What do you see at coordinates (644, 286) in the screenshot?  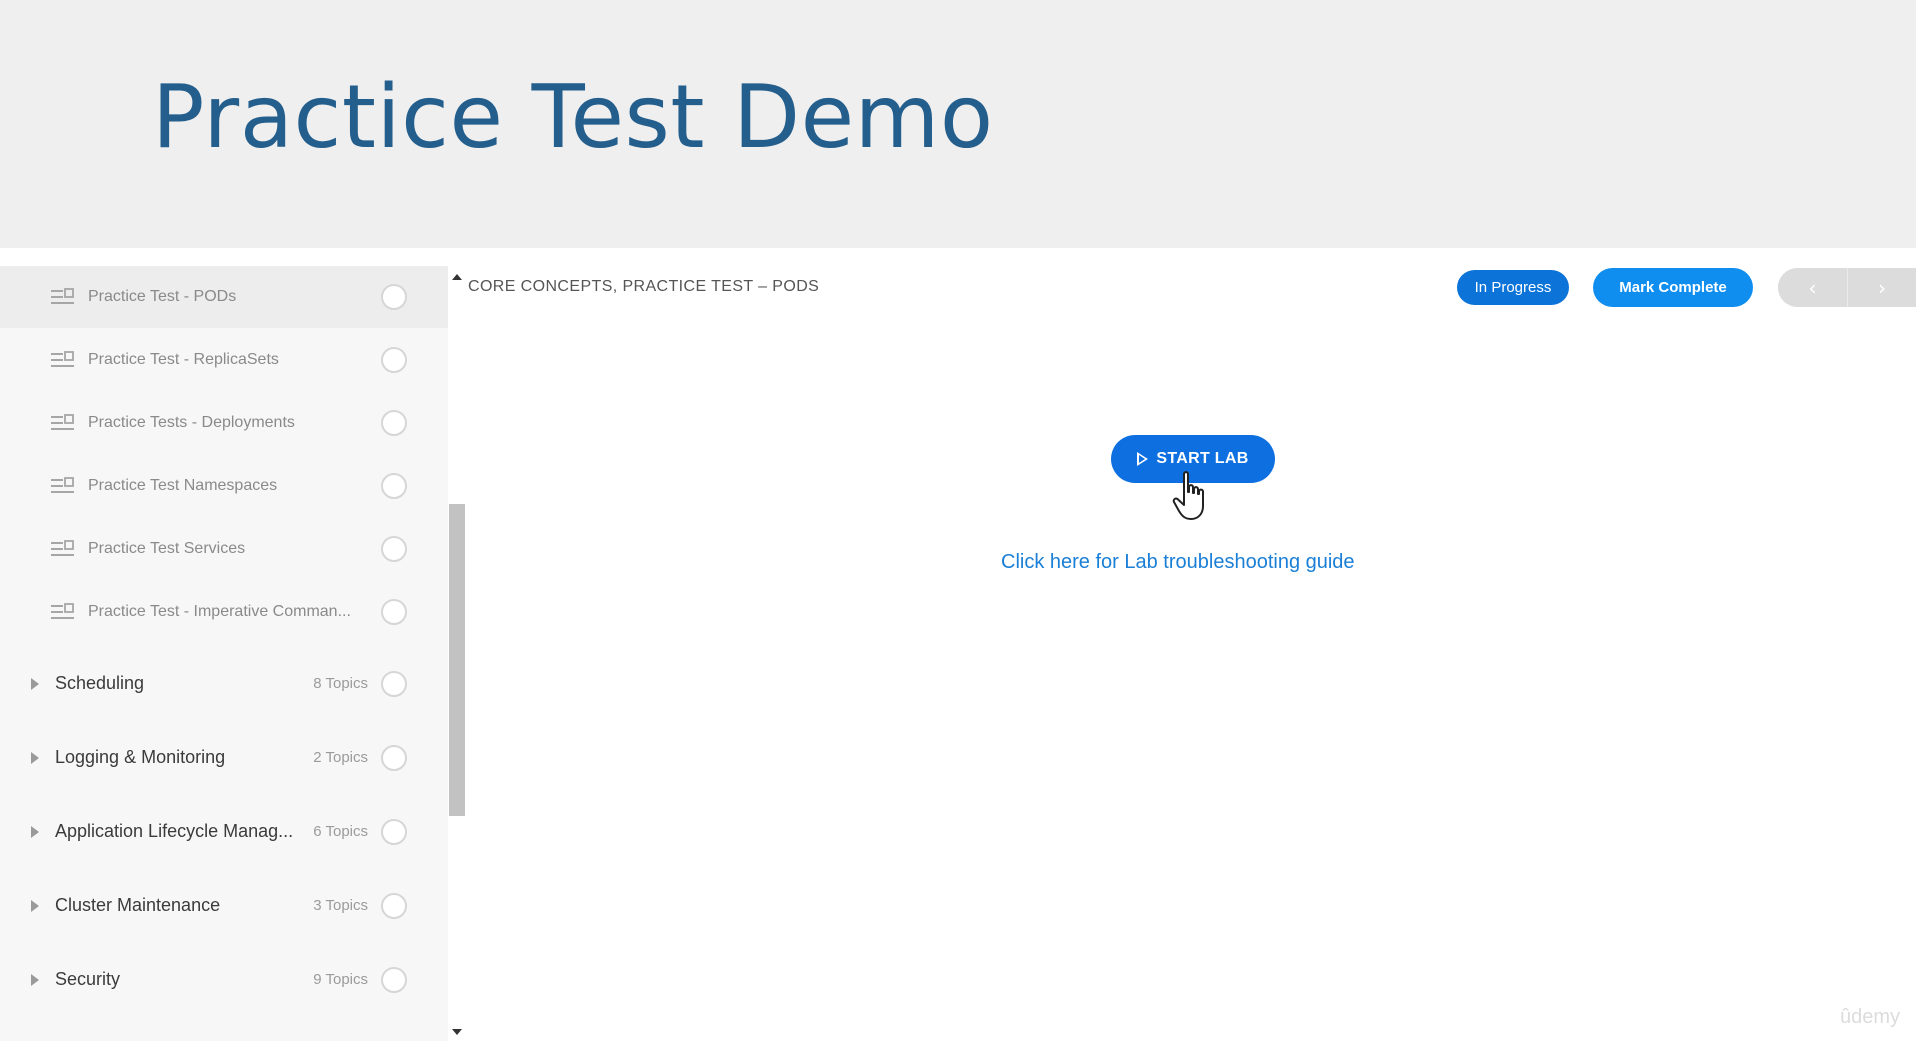 I see `breadcrumb: CORE CONCEPTS, PRACTICE TEST – PODS` at bounding box center [644, 286].